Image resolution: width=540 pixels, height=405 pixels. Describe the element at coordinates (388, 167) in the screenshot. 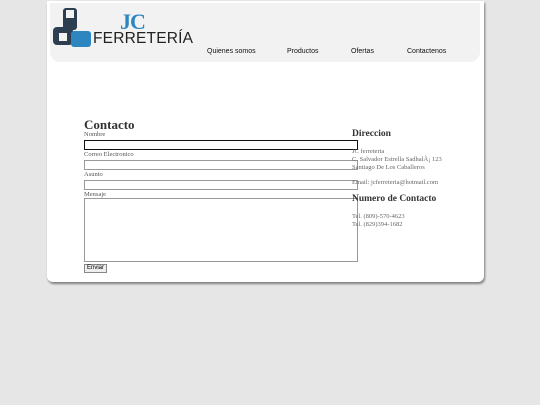

I see `address-line: Santiago De Los Caballeros` at that location.